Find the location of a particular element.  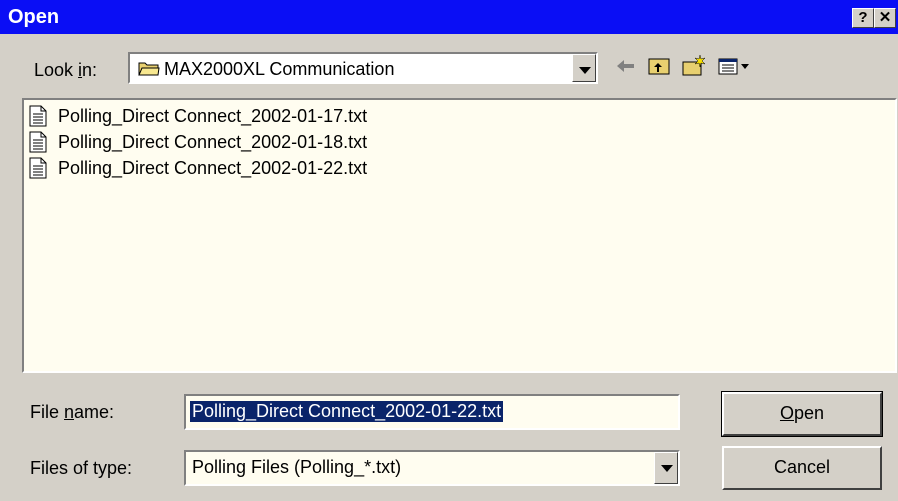

file-type-dropdown-arrow is located at coordinates (666, 468).